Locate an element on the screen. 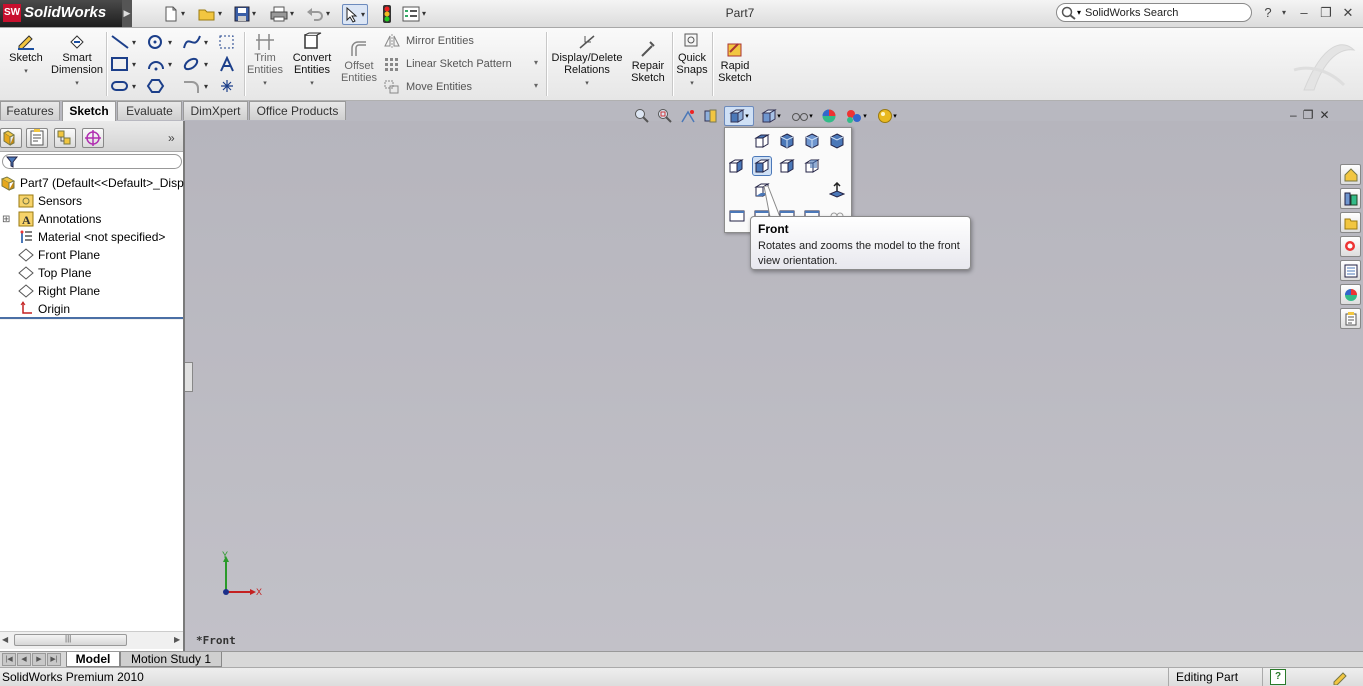  new-document-button: ▾ is located at coordinates (174, 13).